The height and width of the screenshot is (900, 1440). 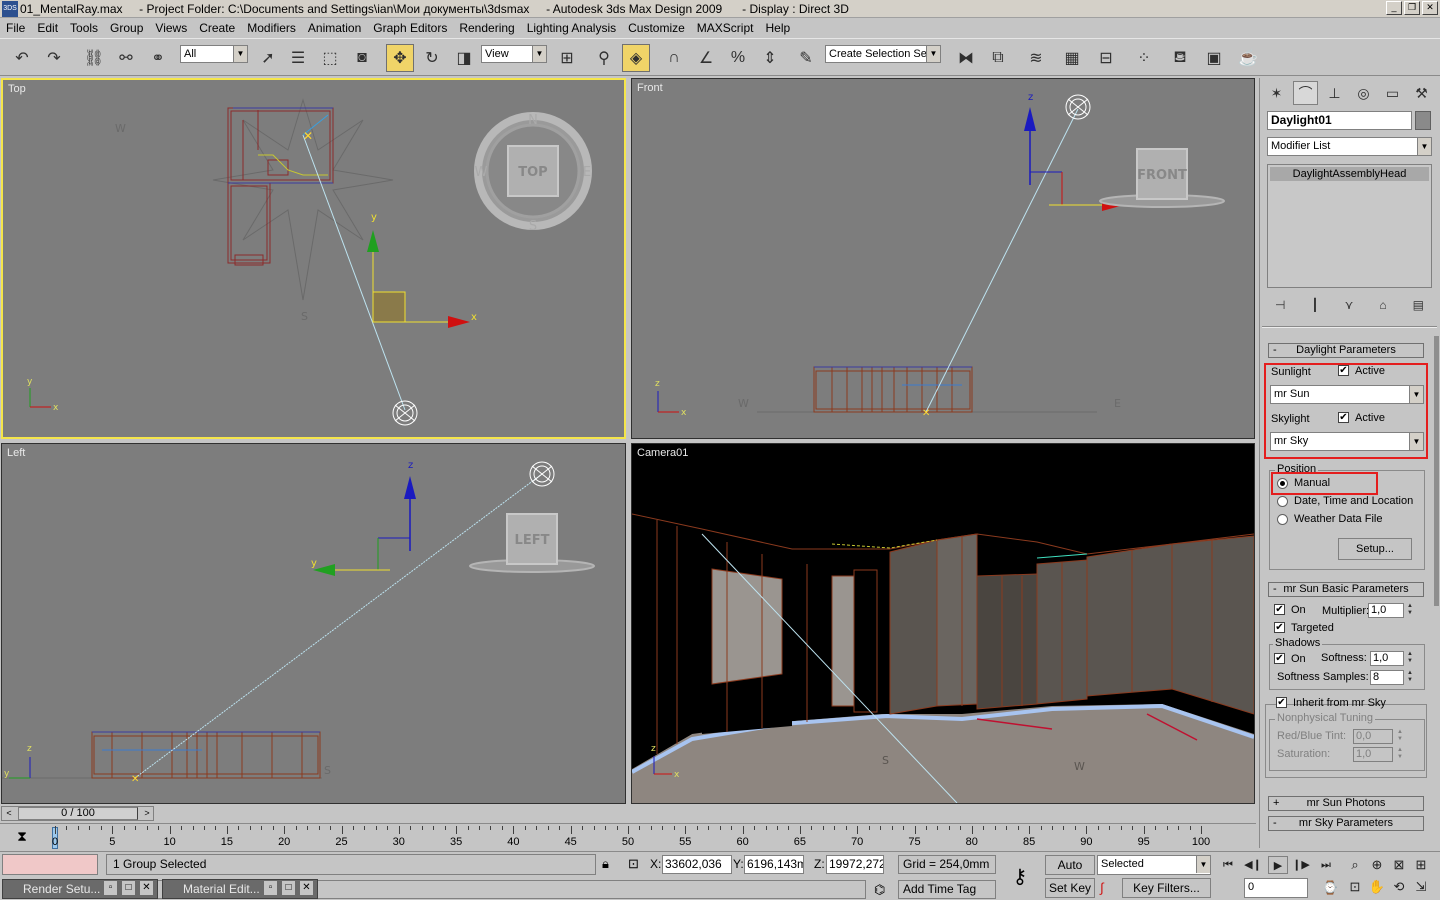 I want to click on align-icon: ⧉, so click(x=998, y=58).